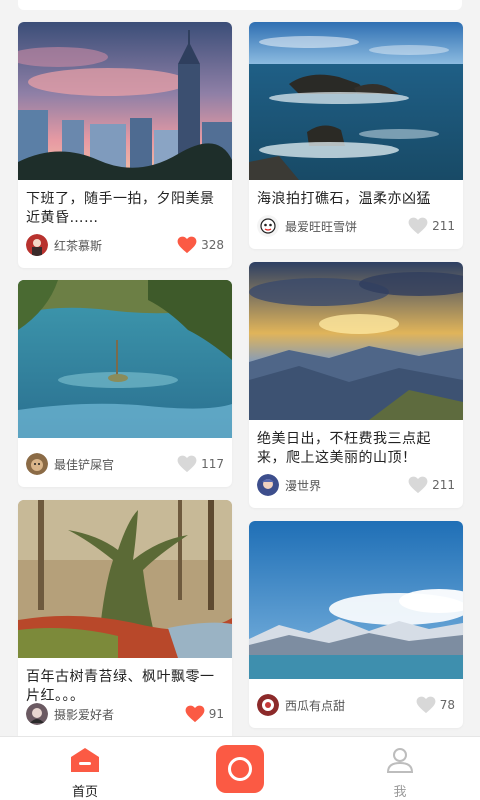  I want to click on post-image-snow-mountains-lake, so click(356, 600).